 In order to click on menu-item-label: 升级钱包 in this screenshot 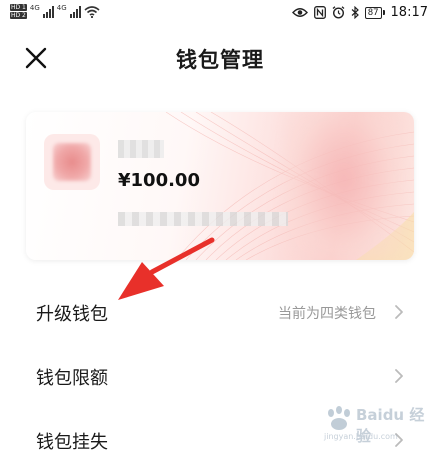, I will do `click(72, 314)`.